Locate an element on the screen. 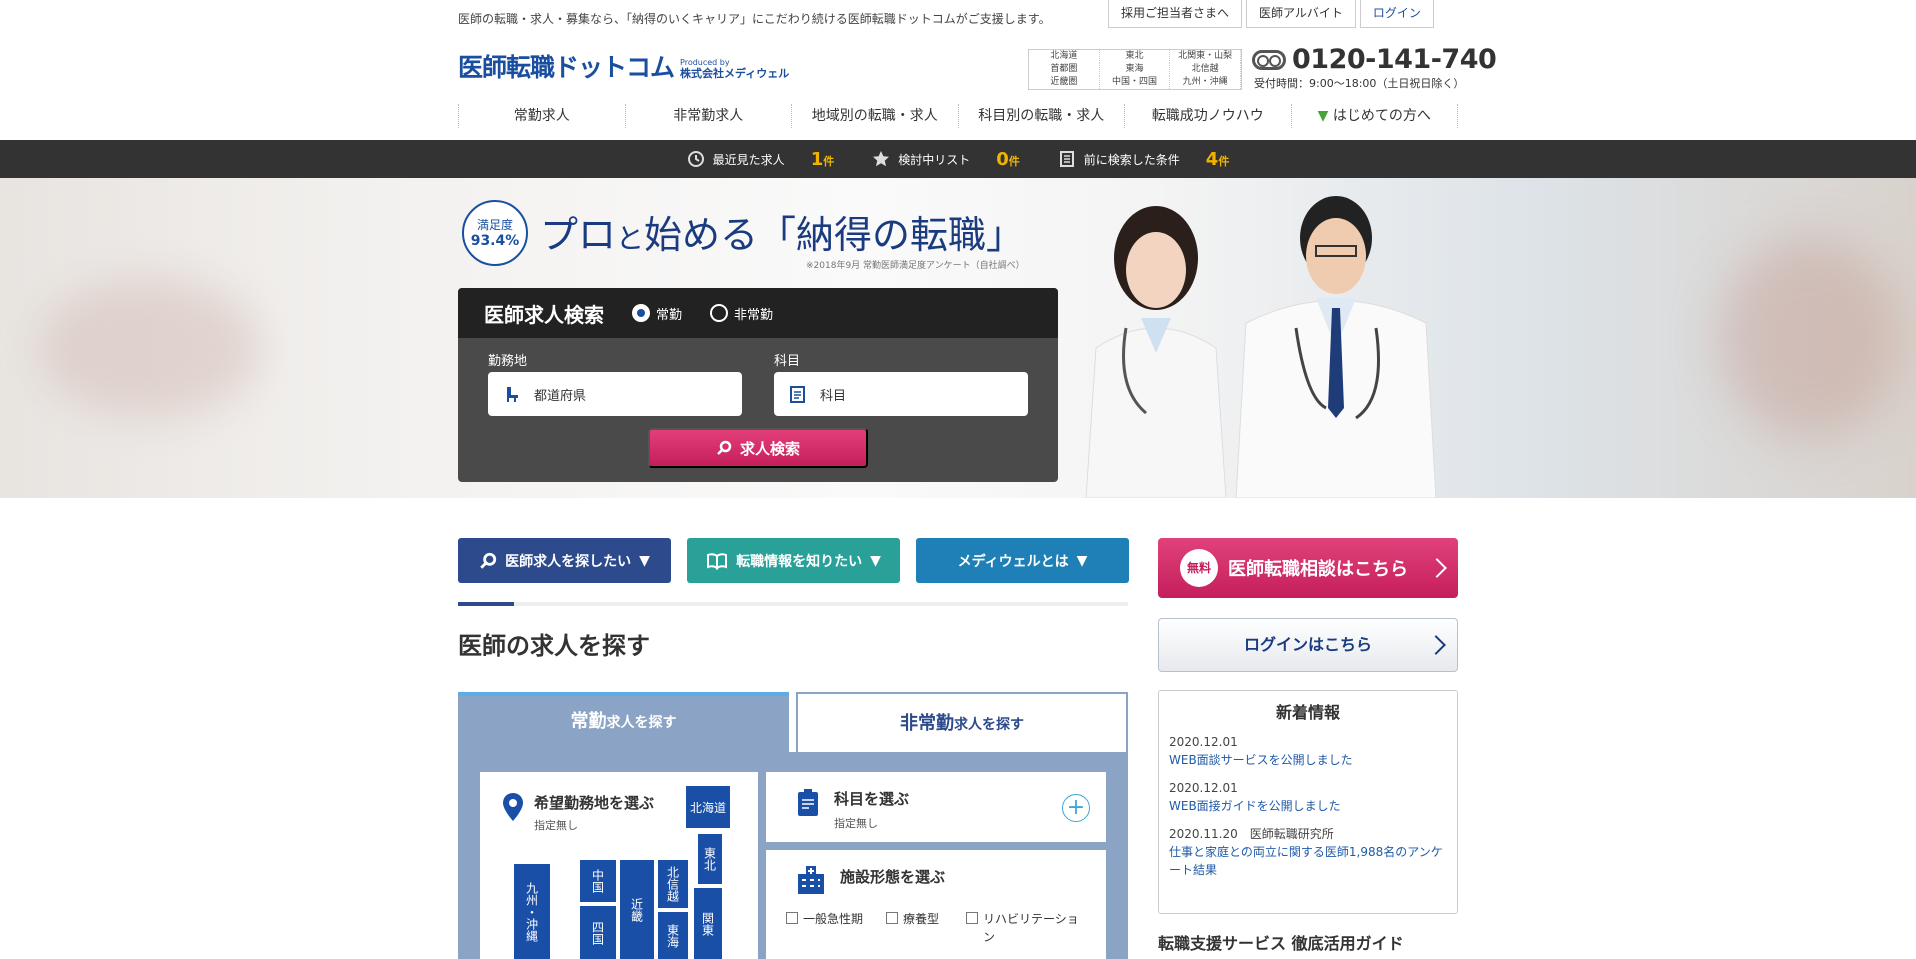 The height and width of the screenshot is (959, 1916). nav-beginner: ▼ はじめての方へ is located at coordinates (1374, 116).